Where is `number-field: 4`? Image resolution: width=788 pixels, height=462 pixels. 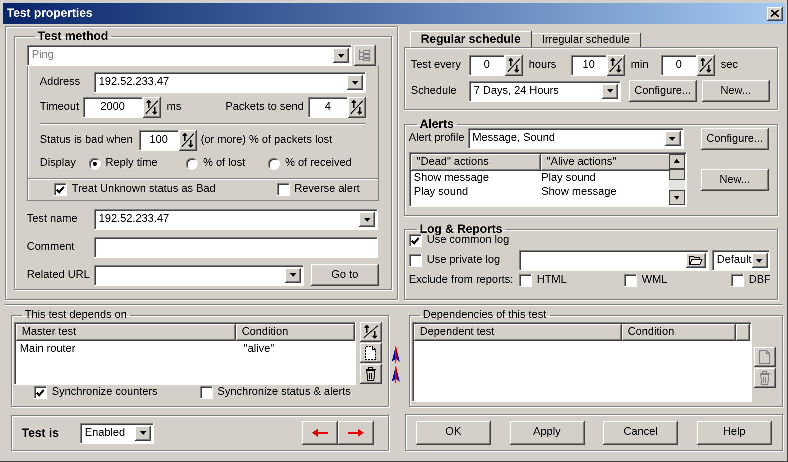 number-field: 4 is located at coordinates (328, 107).